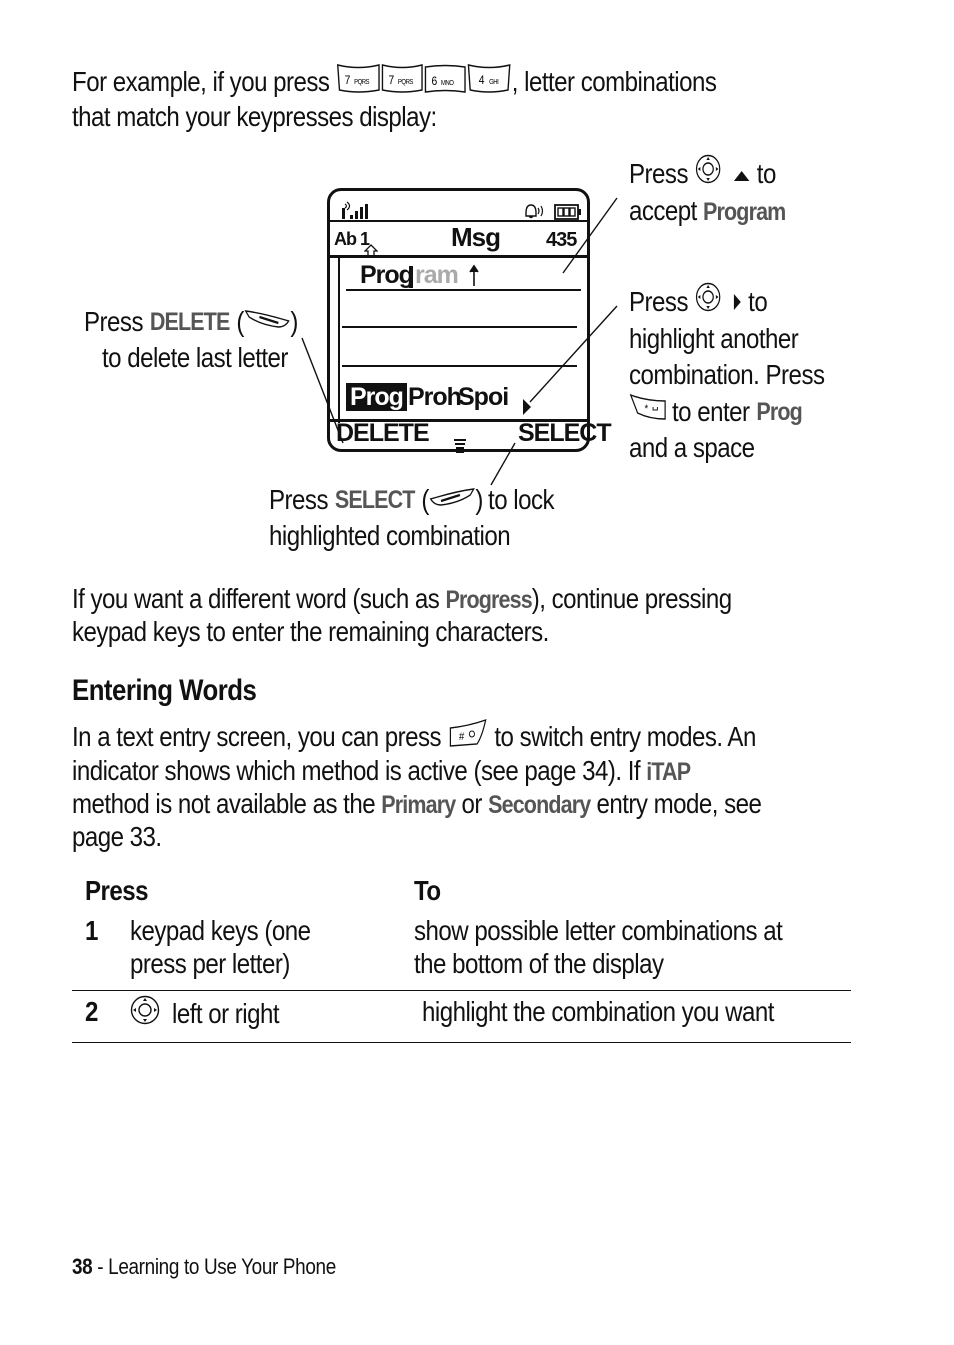 The height and width of the screenshot is (1345, 954). Describe the element at coordinates (195, 357) in the screenshot. I see `callout-text: to delete last letter` at that location.